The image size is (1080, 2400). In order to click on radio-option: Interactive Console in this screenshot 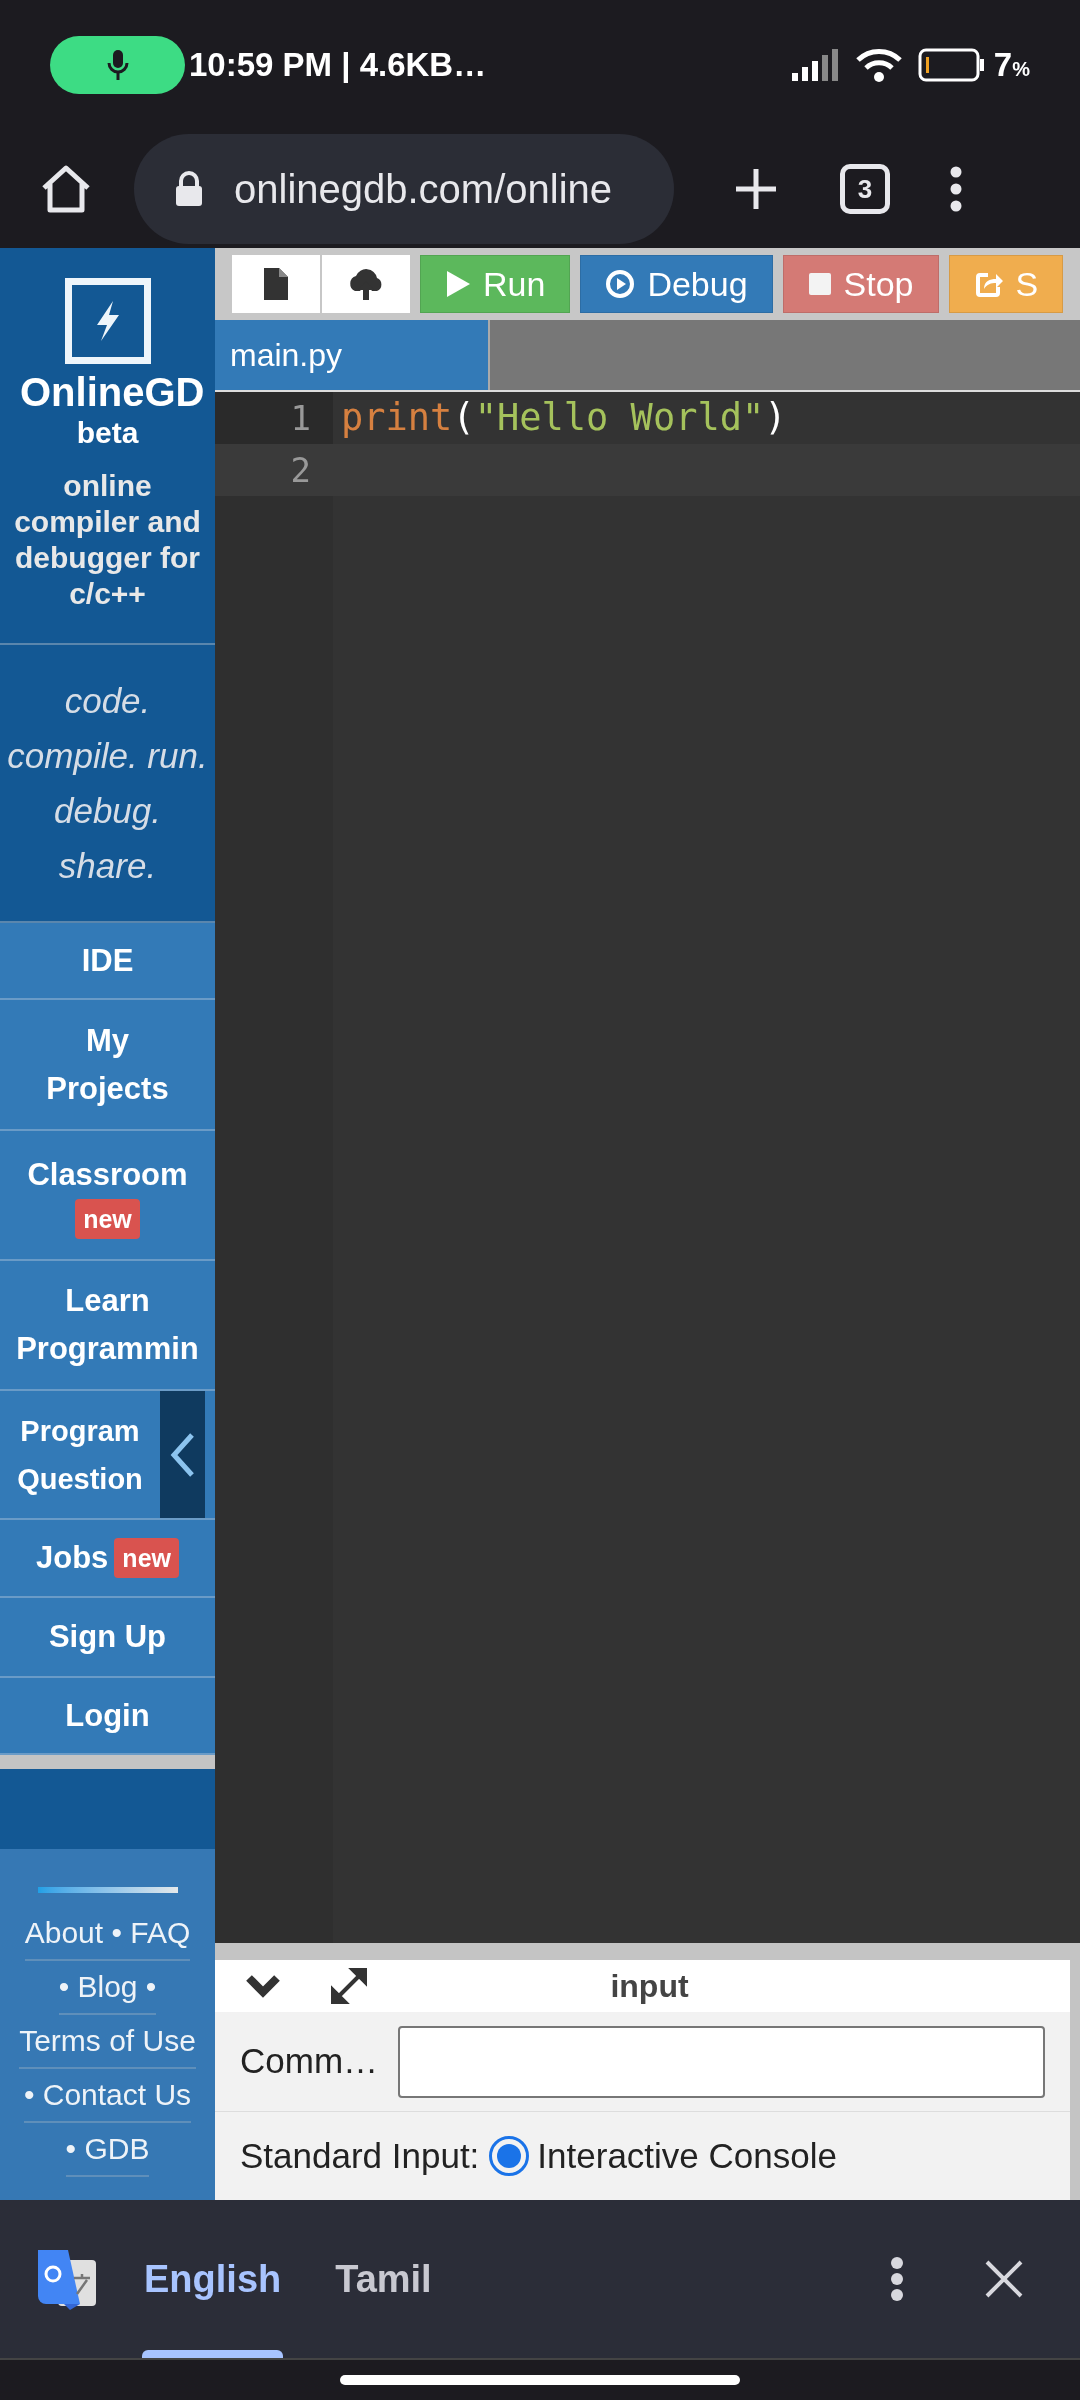, I will do `click(663, 2156)`.